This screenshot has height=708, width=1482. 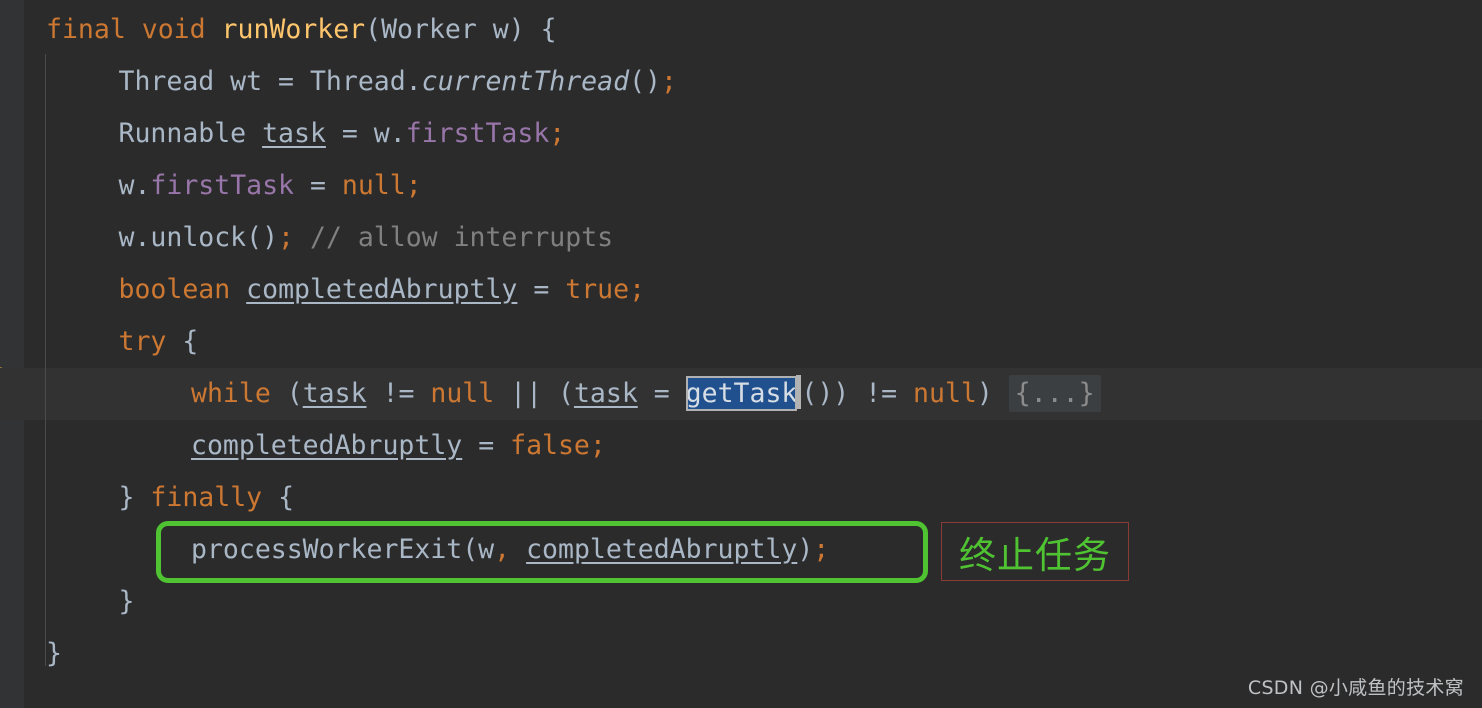 I want to click on code-token-fold: {...}, so click(x=1054, y=393).